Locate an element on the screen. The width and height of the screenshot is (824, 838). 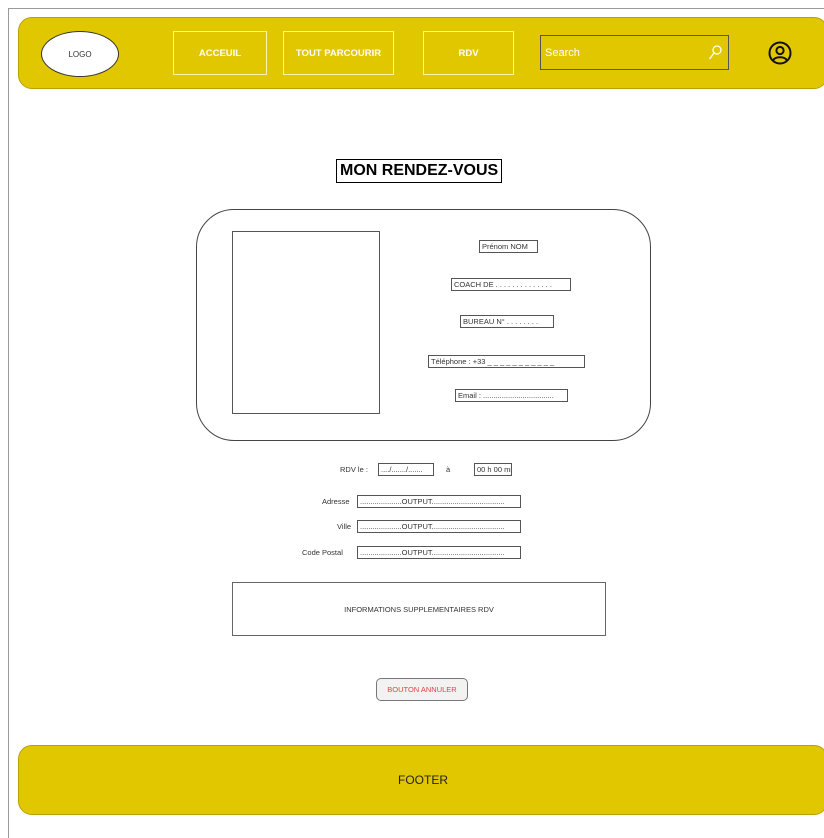
nav-rdv-button: RDV is located at coordinates (468, 53).